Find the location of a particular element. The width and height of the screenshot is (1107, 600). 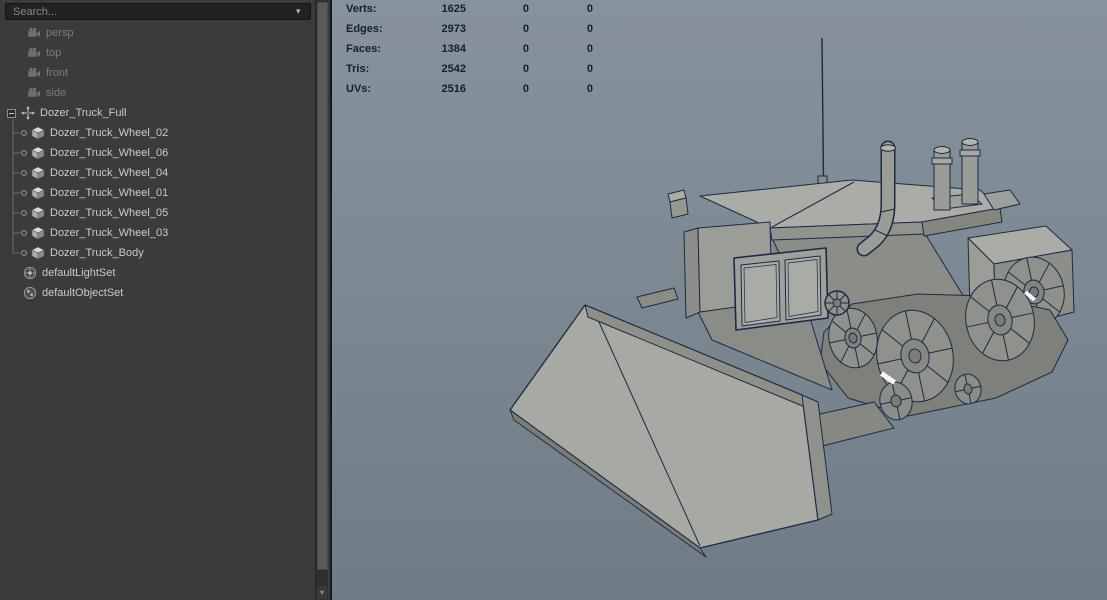

outliner-item-dozer-truck-wheel-02: Dozer_Truck_Wheel_02 is located at coordinates (157, 133).